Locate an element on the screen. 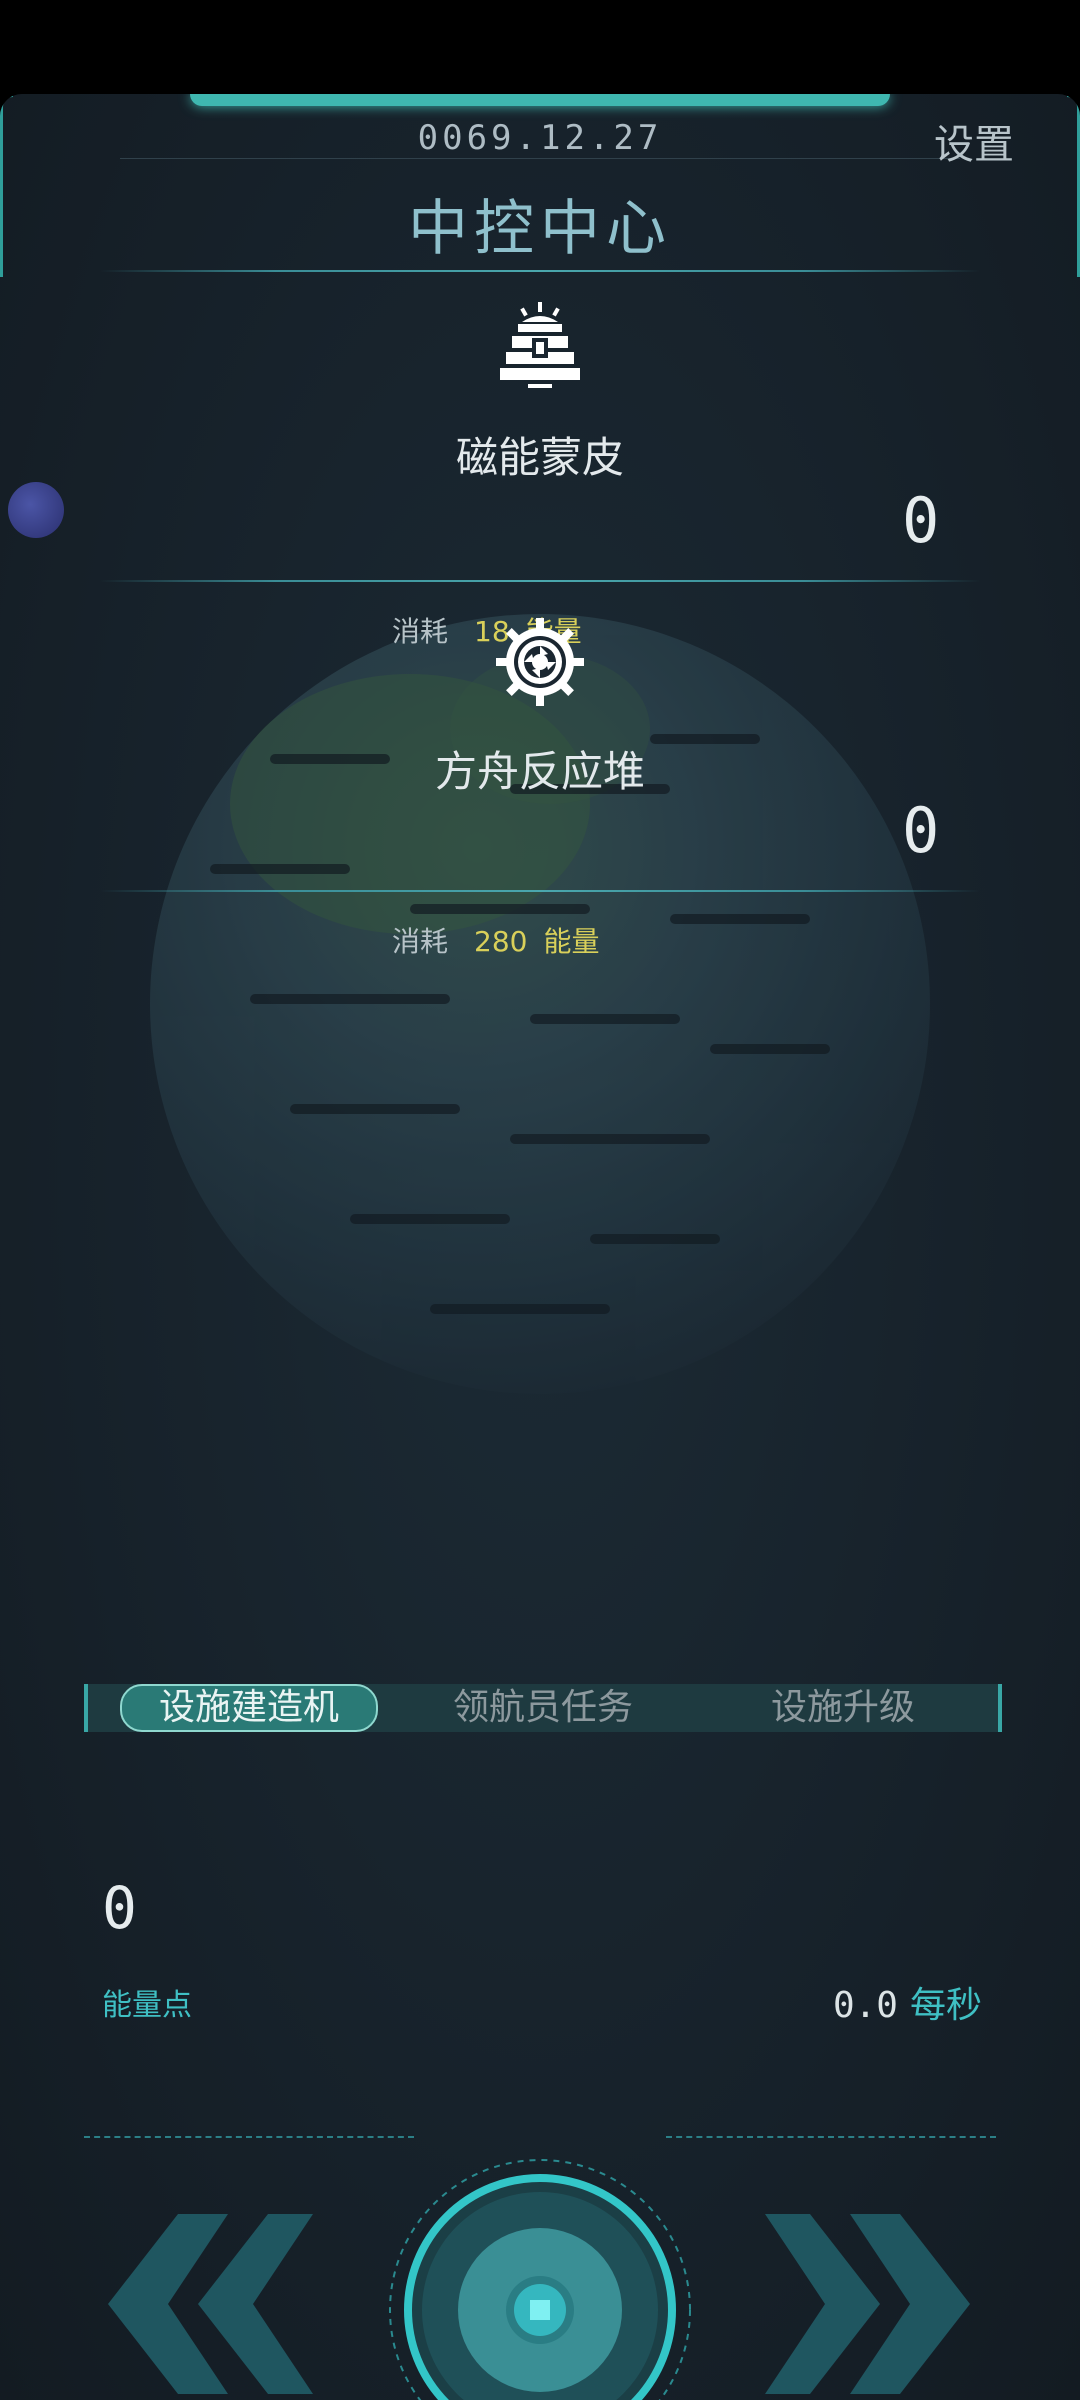 This screenshot has width=1080, height=2400. title-divider is located at coordinates (540, 271).